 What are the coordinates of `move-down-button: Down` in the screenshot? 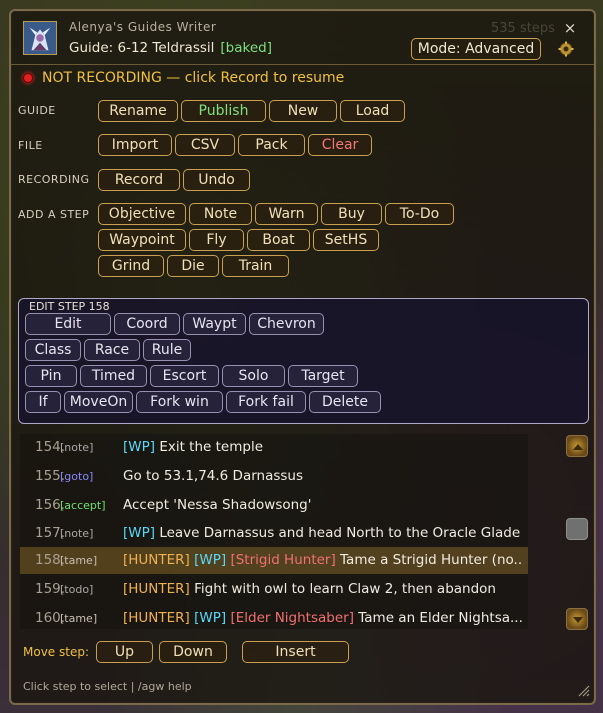 It's located at (193, 652).